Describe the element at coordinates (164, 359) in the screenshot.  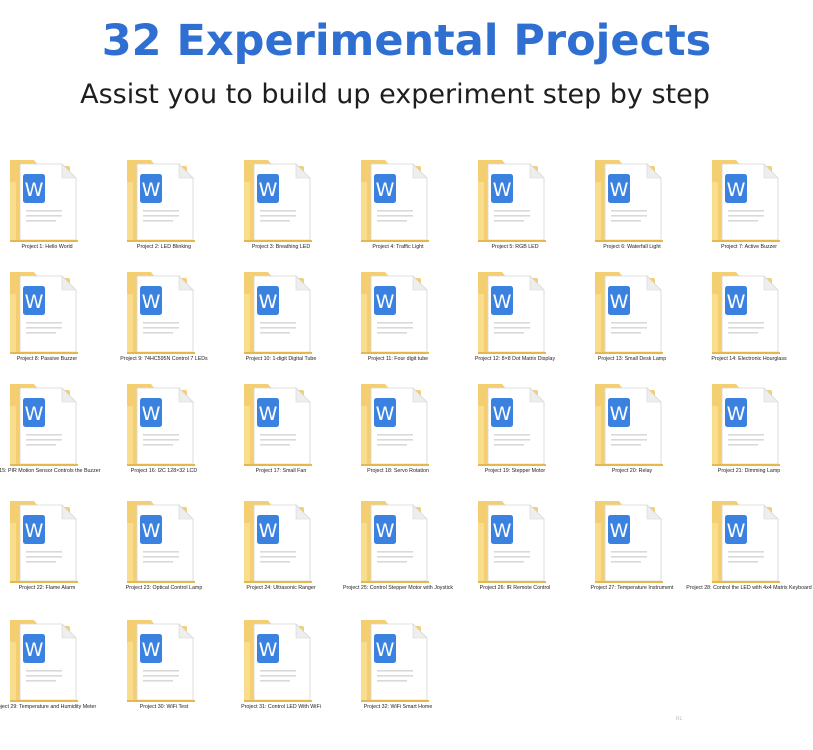
I see `file-label: Project 9: 74HC595N Control 7 LEDs` at that location.